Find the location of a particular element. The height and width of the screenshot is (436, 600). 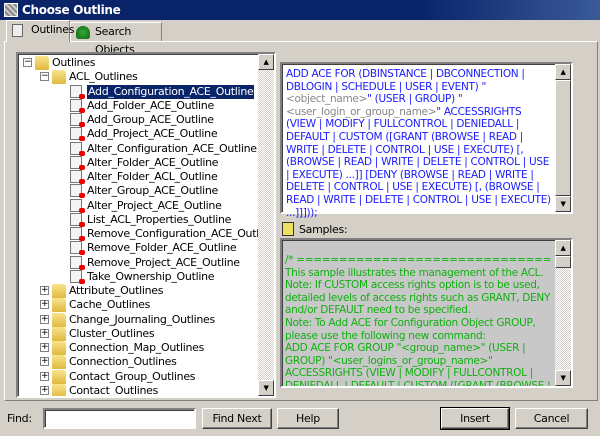

find-input is located at coordinates (119, 418).